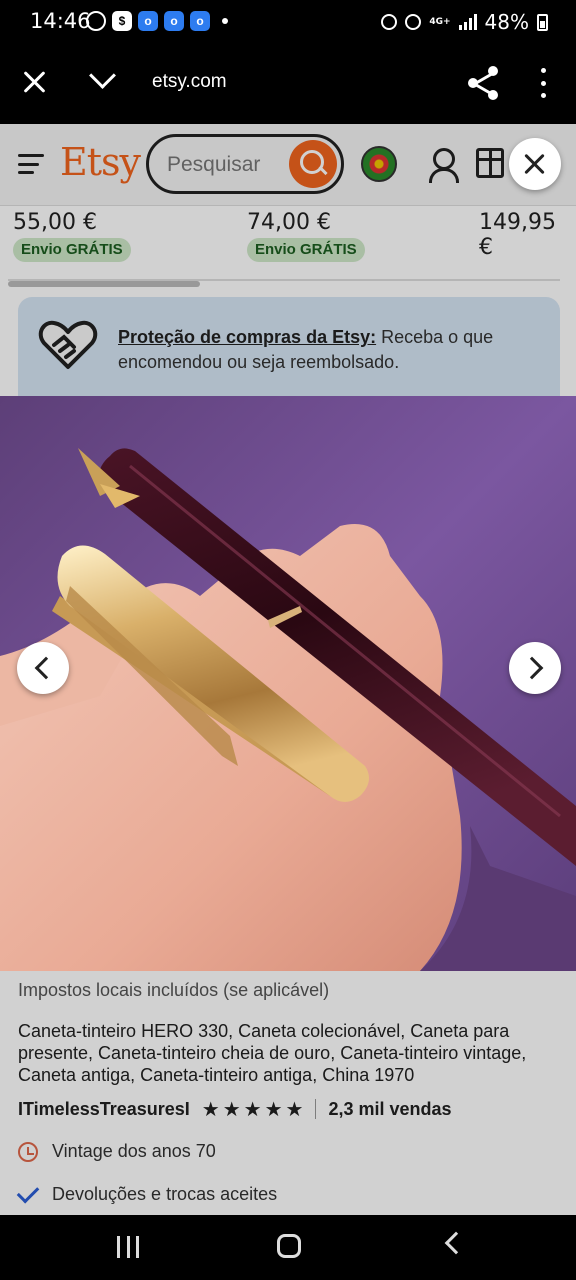 Image resolution: width=576 pixels, height=1280 pixels. What do you see at coordinates (506, 22) in the screenshot?
I see `battery-level: 48%` at bounding box center [506, 22].